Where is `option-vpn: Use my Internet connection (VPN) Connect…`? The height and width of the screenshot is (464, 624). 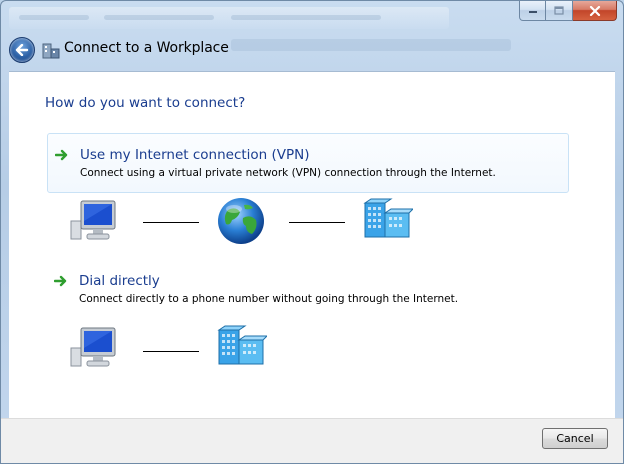 option-vpn: Use my Internet connection (VPN) Connect… is located at coordinates (308, 163).